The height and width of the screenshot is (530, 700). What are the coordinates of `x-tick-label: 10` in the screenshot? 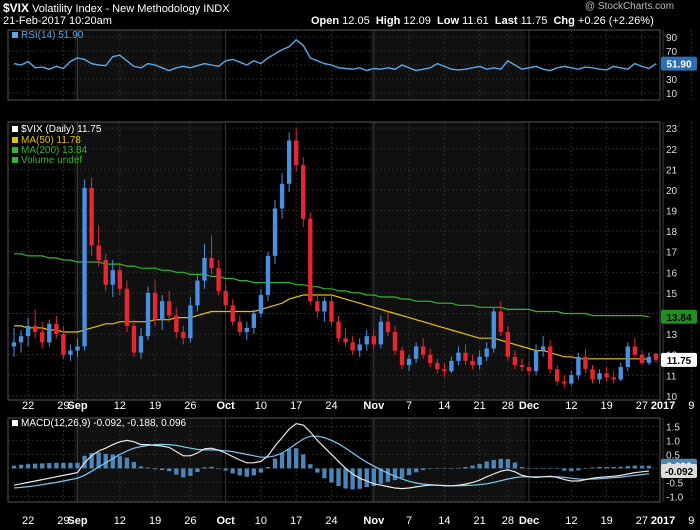 It's located at (261, 406).